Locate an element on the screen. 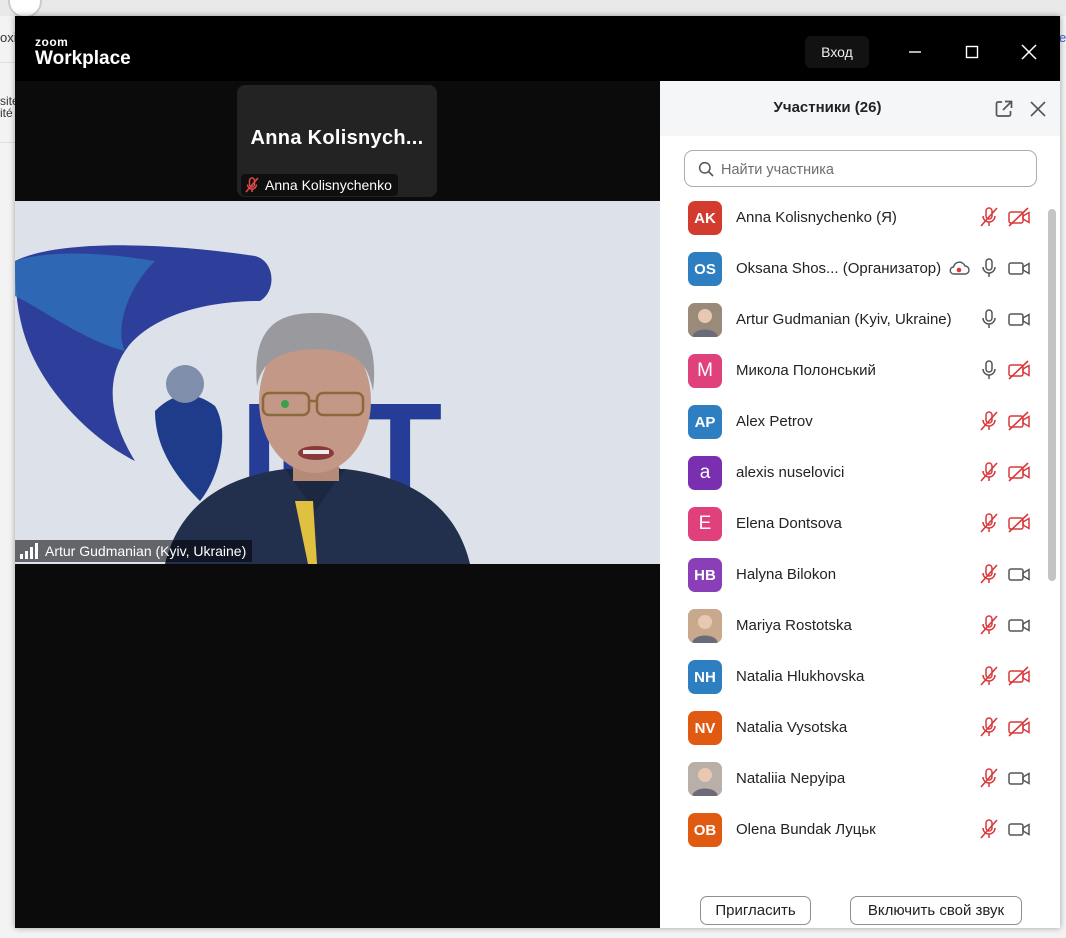  avatar: AK is located at coordinates (705, 218).